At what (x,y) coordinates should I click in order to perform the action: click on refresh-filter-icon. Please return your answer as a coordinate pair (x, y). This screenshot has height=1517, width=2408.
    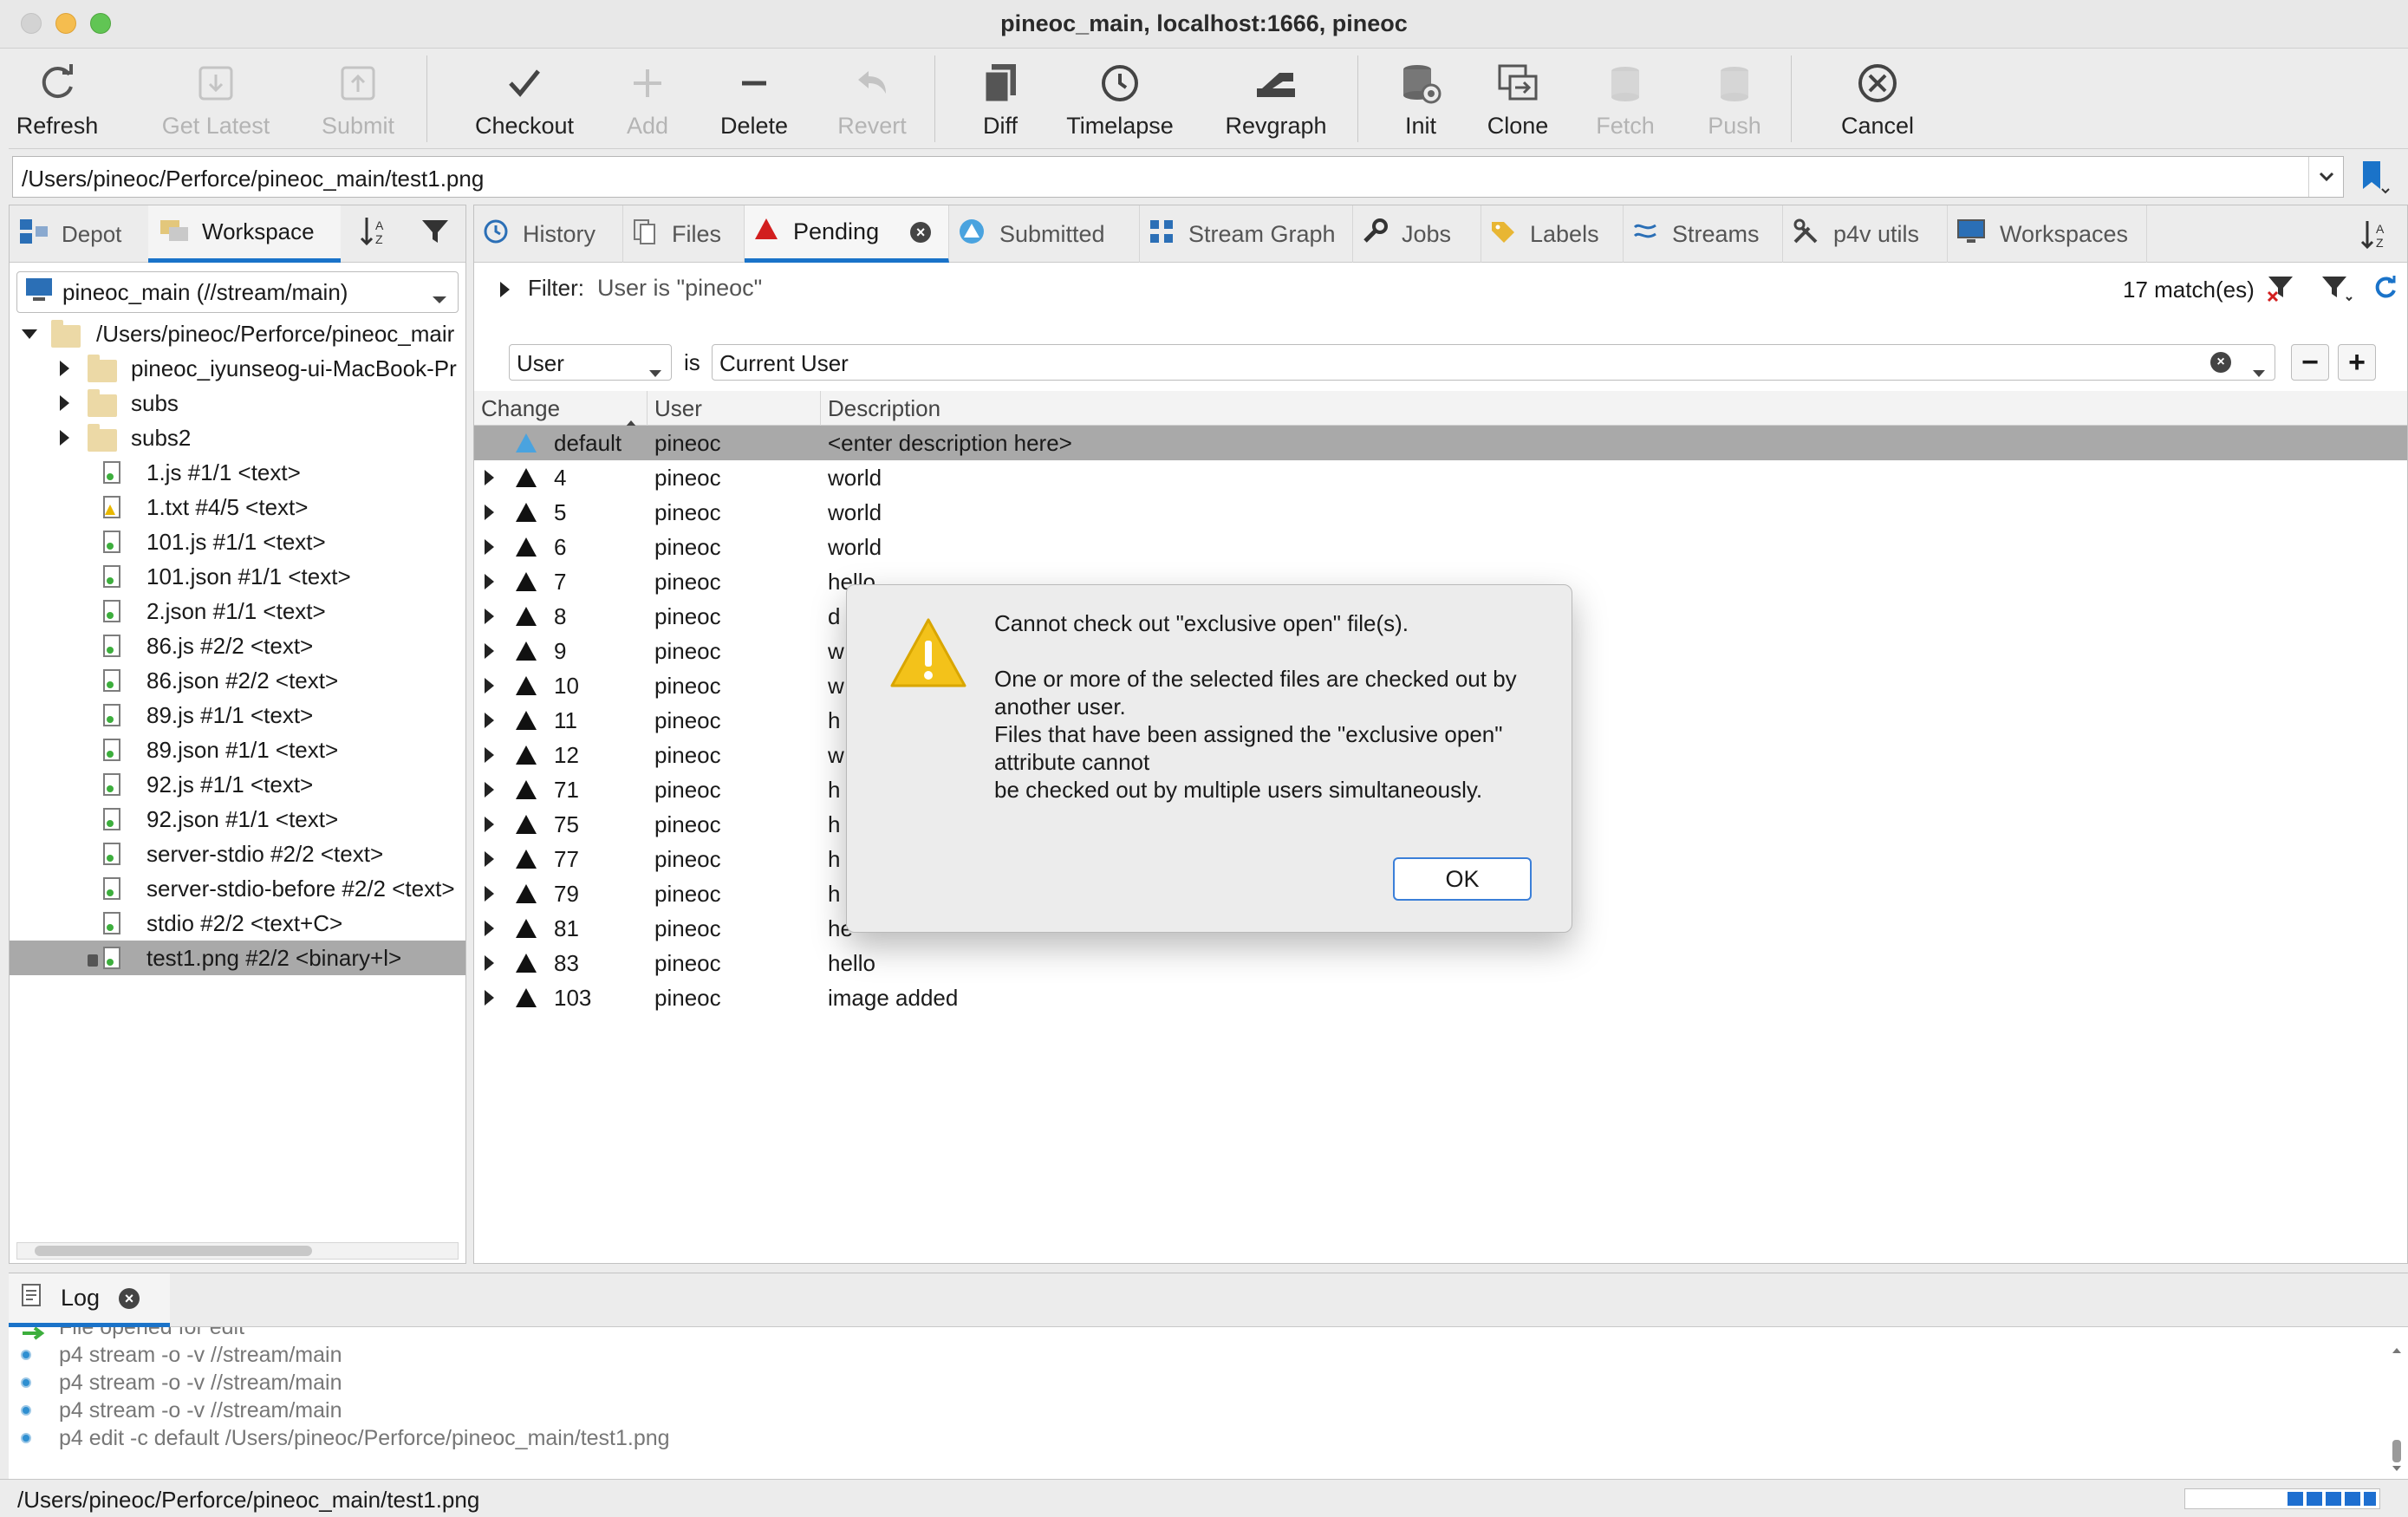
    Looking at the image, I should click on (2385, 291).